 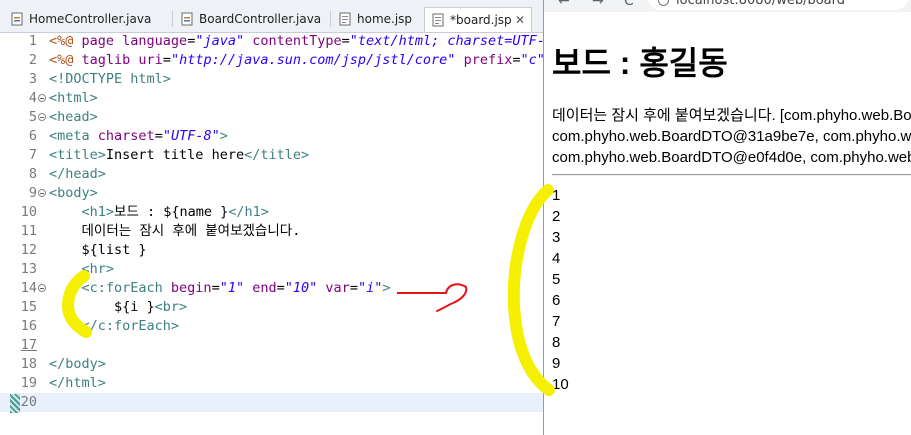 What do you see at coordinates (260, 19) in the screenshot?
I see `tab-label: BoardController.java` at bounding box center [260, 19].